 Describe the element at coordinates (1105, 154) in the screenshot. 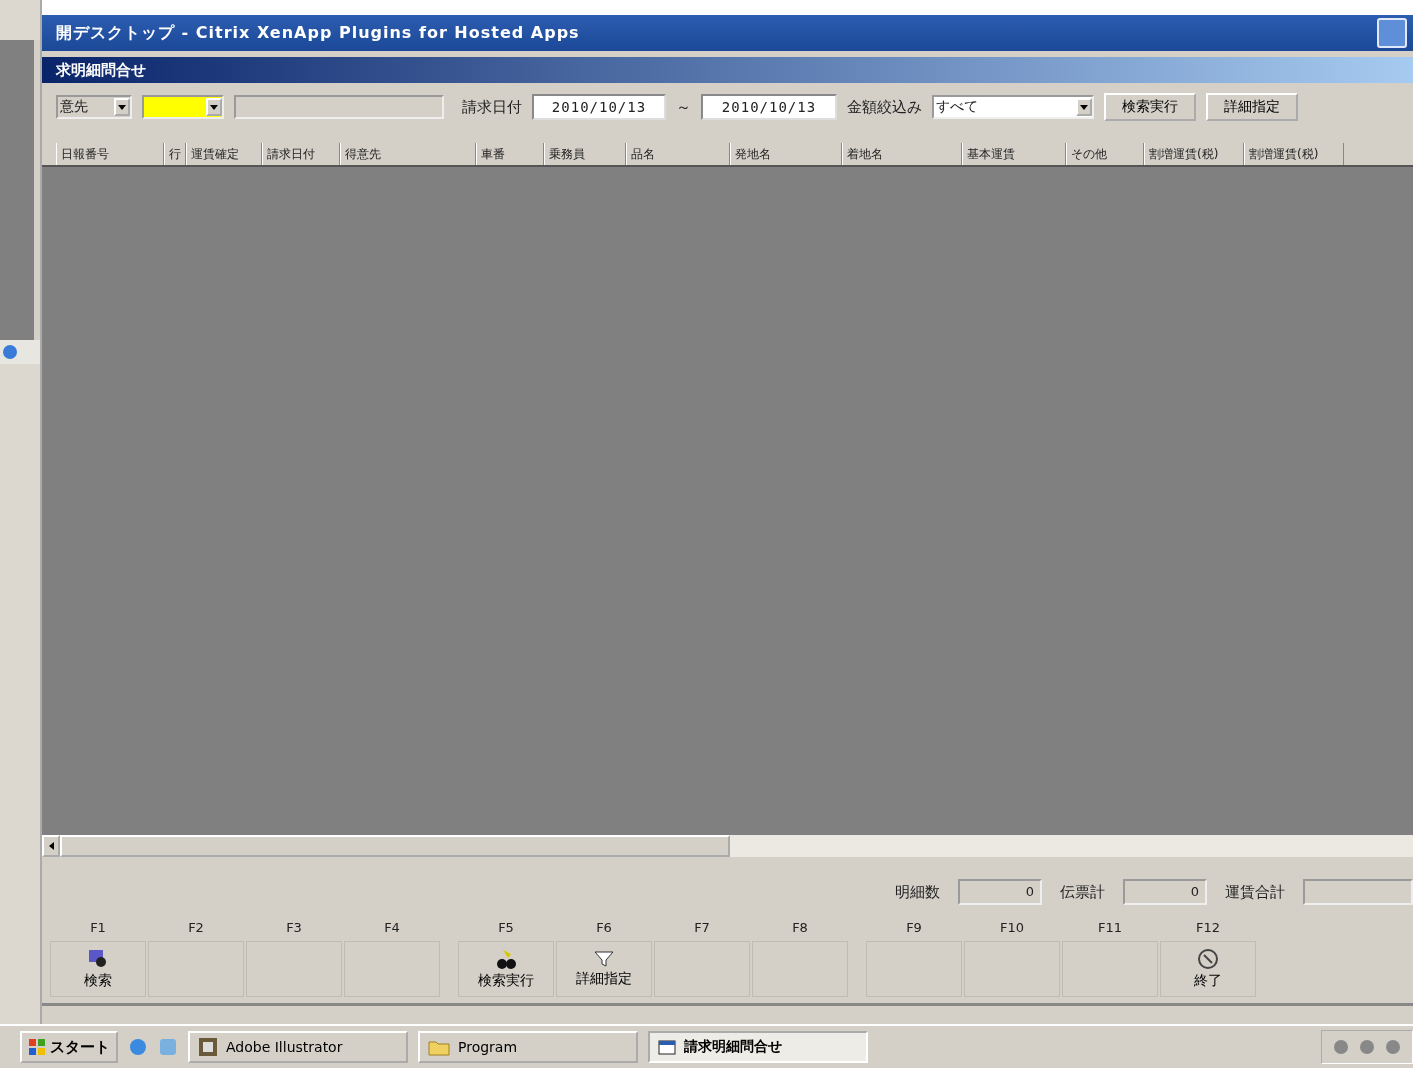

I see `column-header: その他` at that location.